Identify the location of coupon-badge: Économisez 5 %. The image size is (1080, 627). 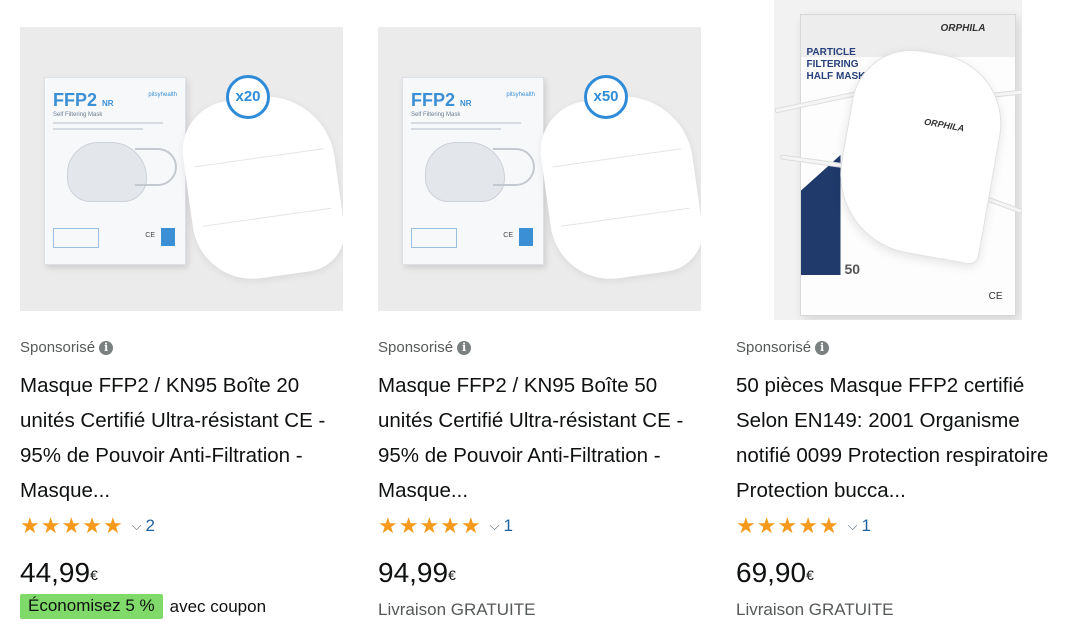
(91, 606).